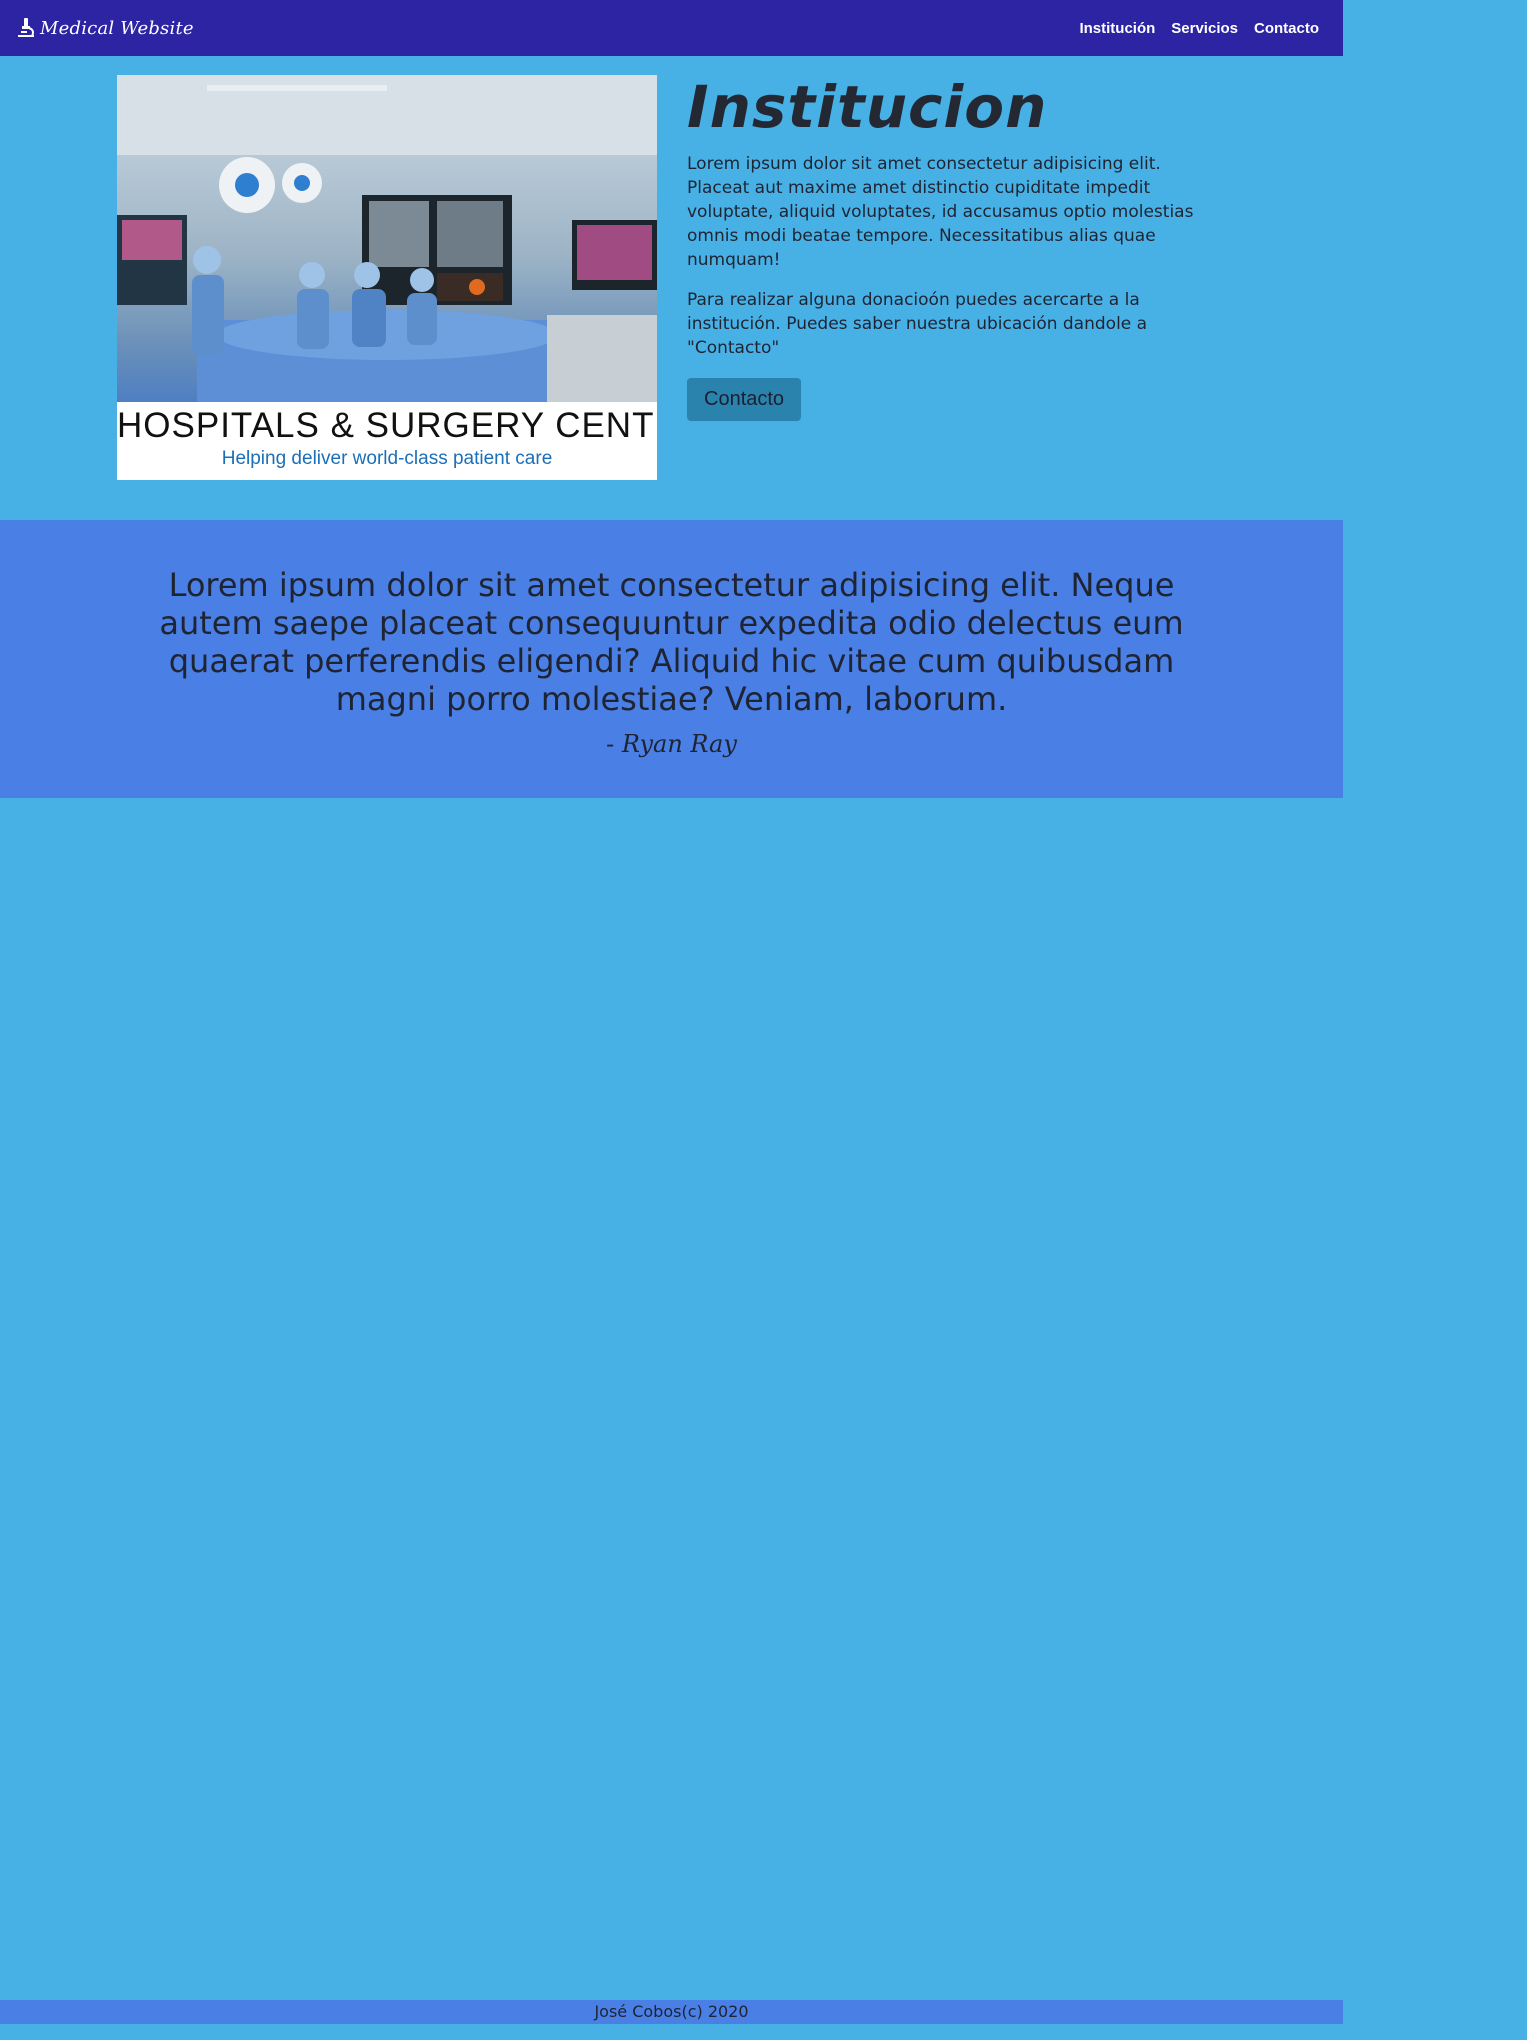 This screenshot has width=1527, height=2040. Describe the element at coordinates (671, 744) in the screenshot. I see `quote-author: - Ryan Ray` at that location.